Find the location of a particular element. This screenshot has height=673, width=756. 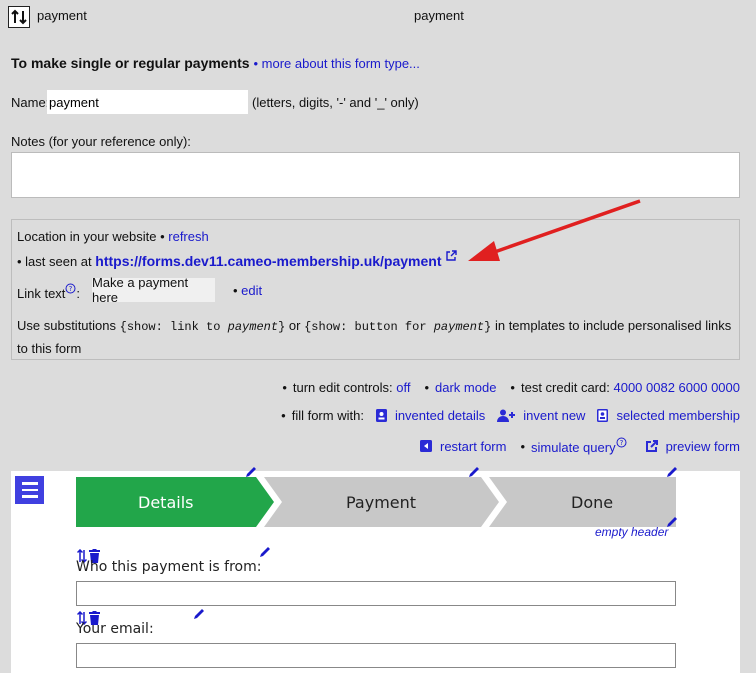

subst-code-link: {show: link to payment} is located at coordinates (203, 327).